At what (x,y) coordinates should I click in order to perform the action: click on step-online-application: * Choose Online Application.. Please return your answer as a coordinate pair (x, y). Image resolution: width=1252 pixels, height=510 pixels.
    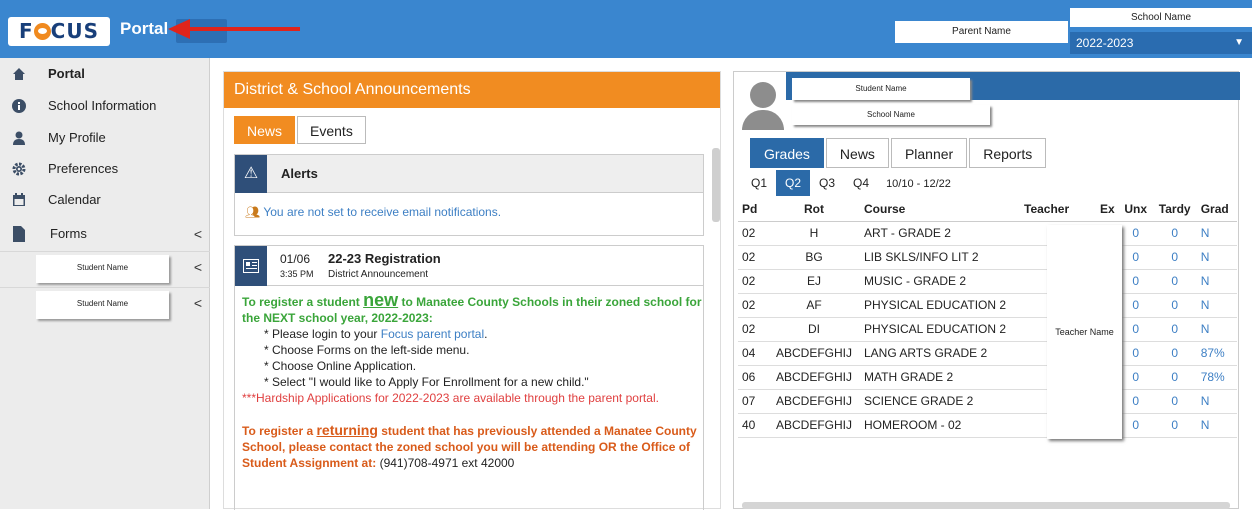
    Looking at the image, I should click on (340, 366).